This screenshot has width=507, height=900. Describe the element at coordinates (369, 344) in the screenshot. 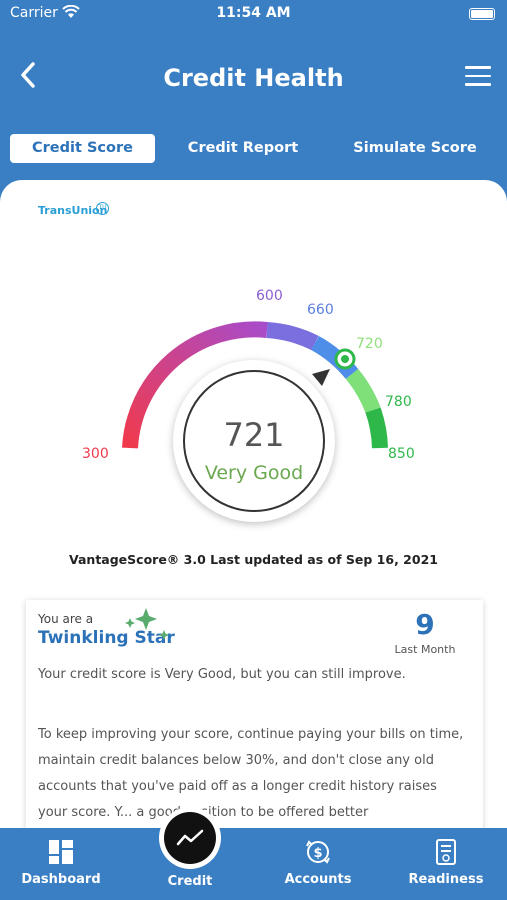

I see `gauge-tick-720: 720` at that location.